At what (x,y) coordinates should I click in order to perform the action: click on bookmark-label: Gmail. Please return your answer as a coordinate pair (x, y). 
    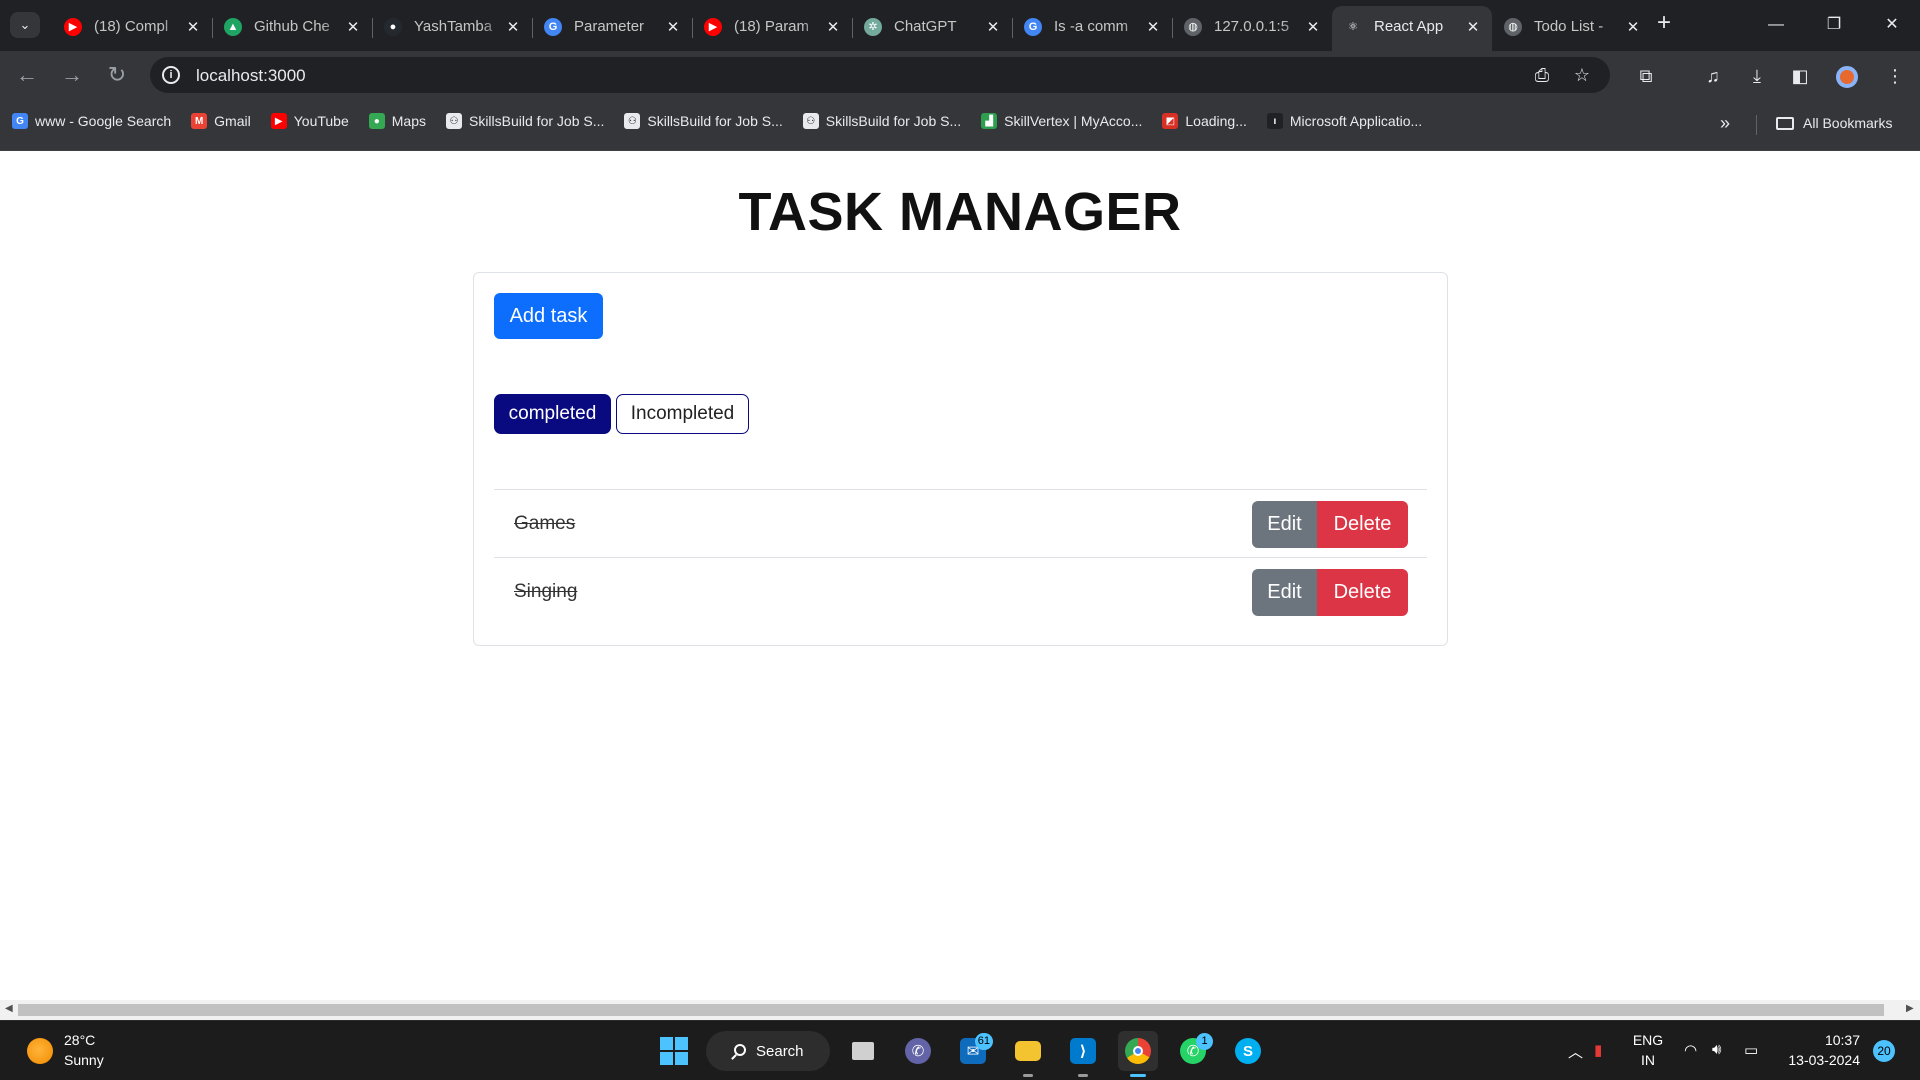
    Looking at the image, I should click on (232, 121).